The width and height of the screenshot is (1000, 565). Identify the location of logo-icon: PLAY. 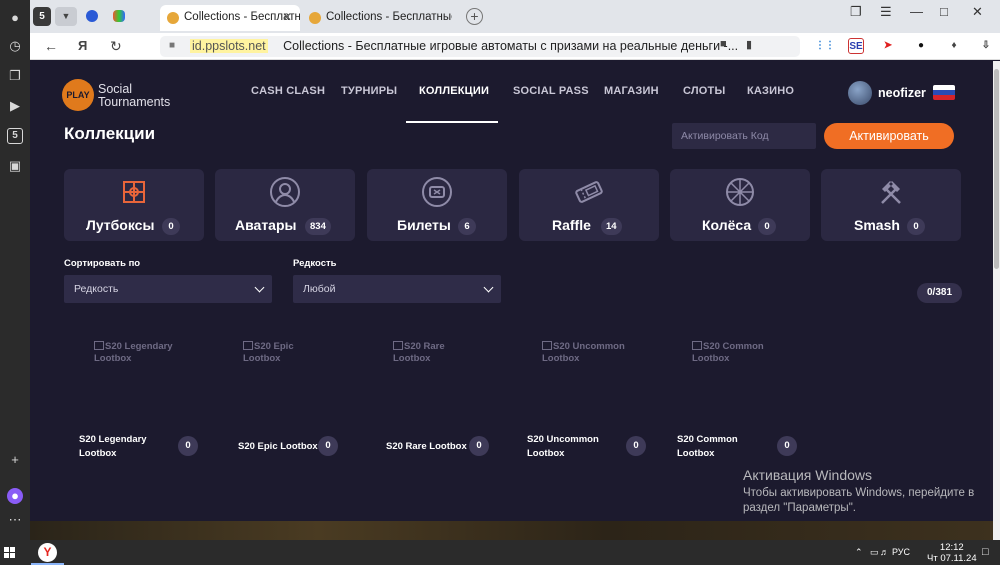
(78, 95).